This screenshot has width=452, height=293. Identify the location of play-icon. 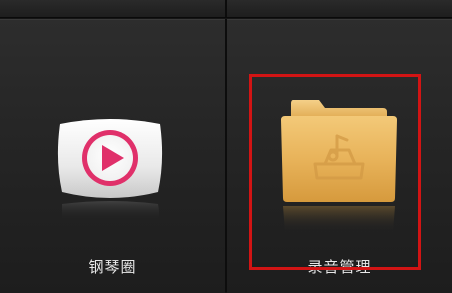
(110, 169).